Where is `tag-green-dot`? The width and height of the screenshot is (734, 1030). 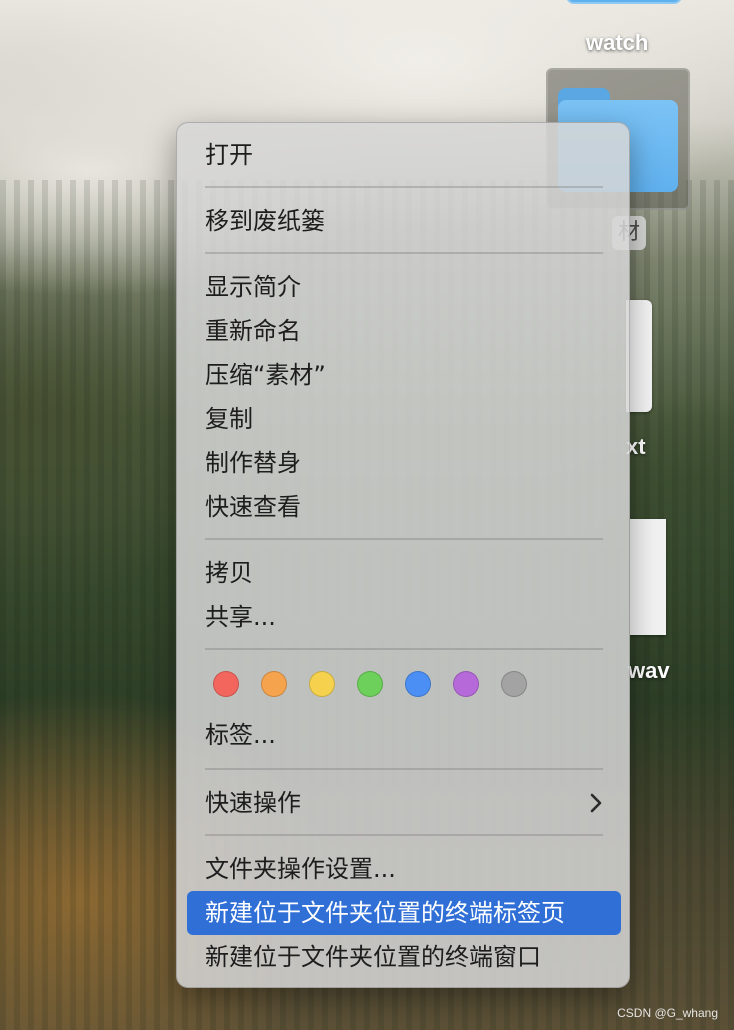 tag-green-dot is located at coordinates (370, 684).